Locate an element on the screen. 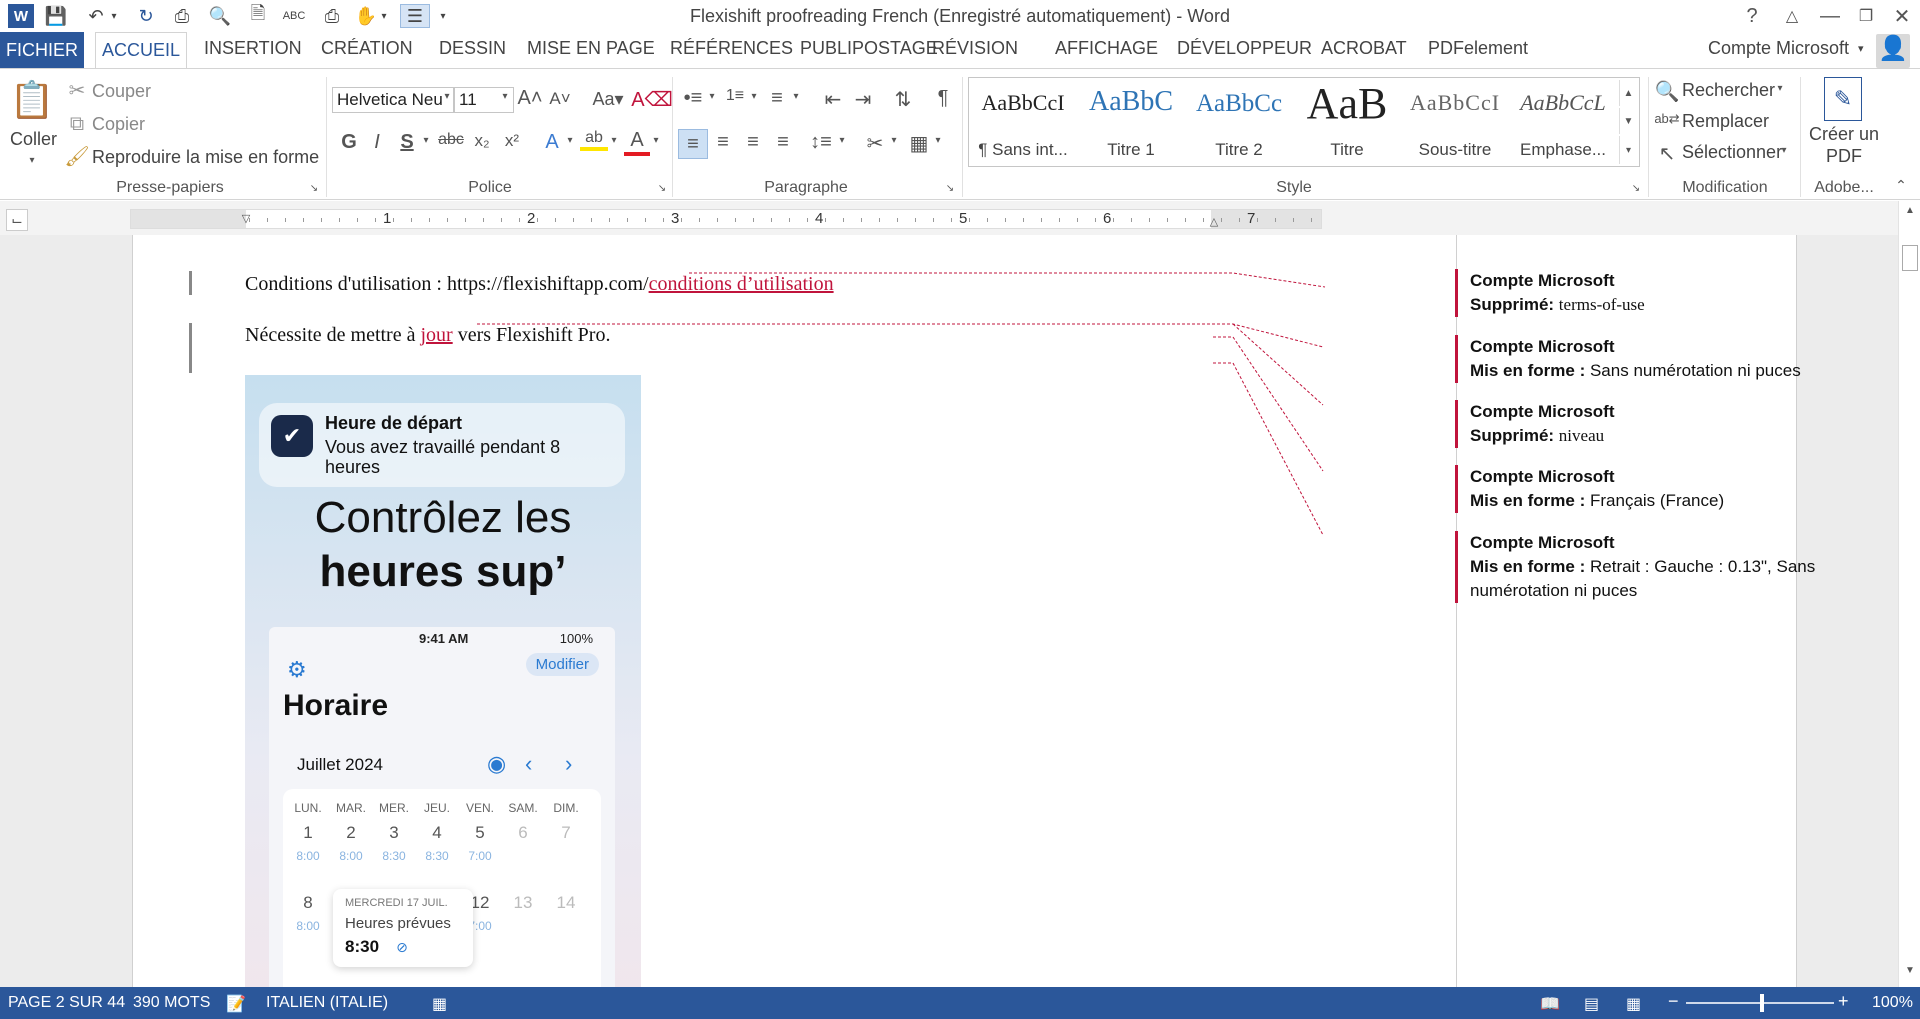 The image size is (1920, 1019). tab-acrobat: ACROBAT is located at coordinates (1364, 48).